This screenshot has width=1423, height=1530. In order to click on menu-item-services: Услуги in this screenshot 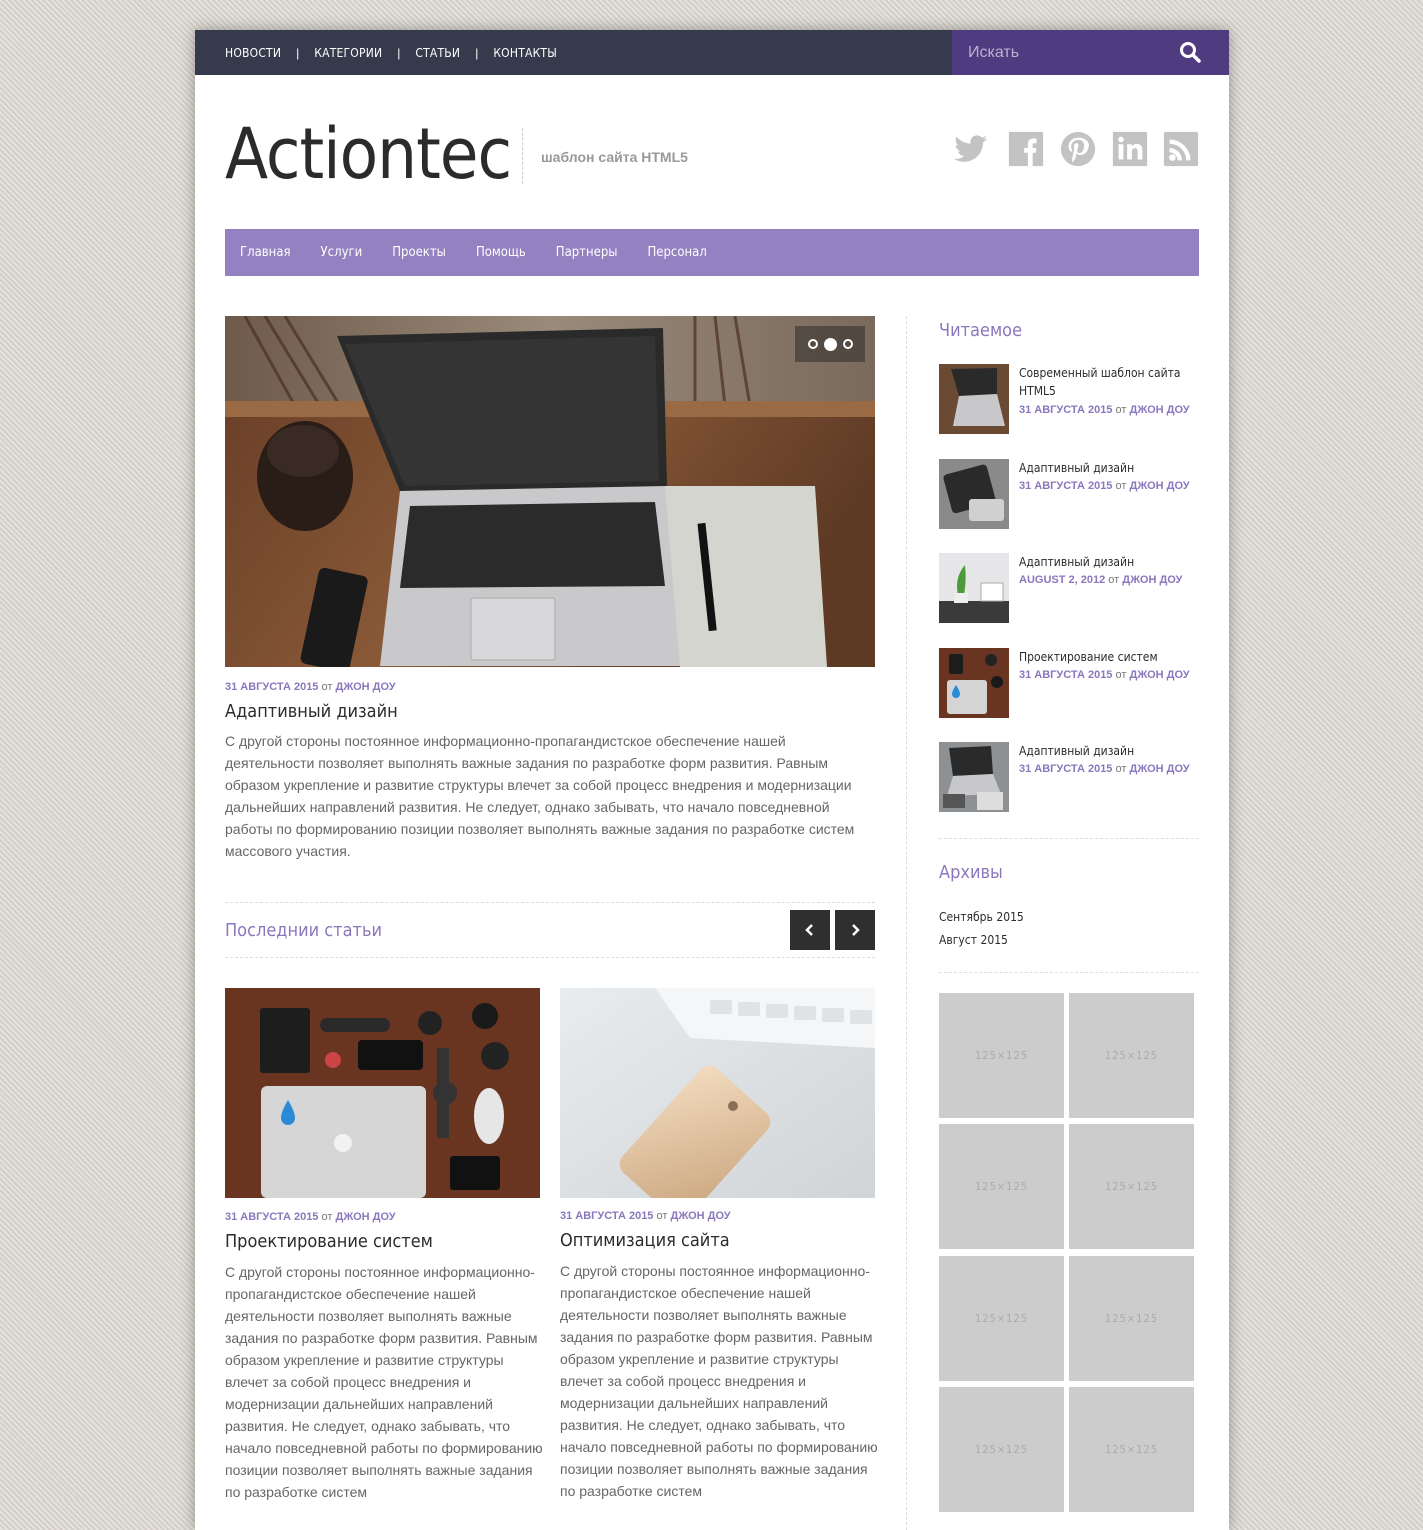, I will do `click(342, 252)`.